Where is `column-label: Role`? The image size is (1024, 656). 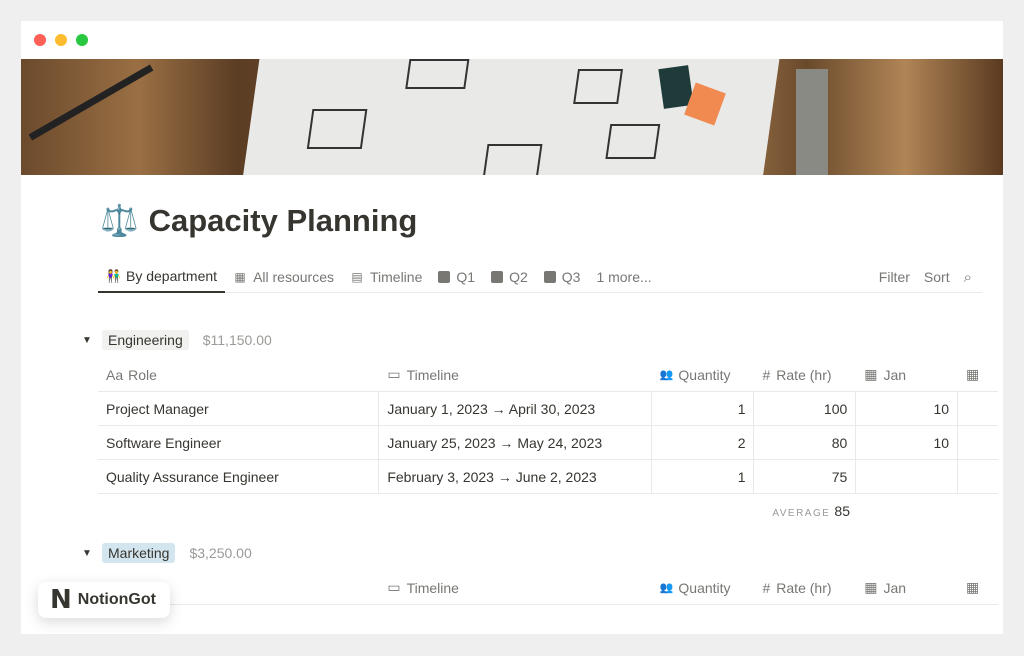
column-label: Role is located at coordinates (142, 374).